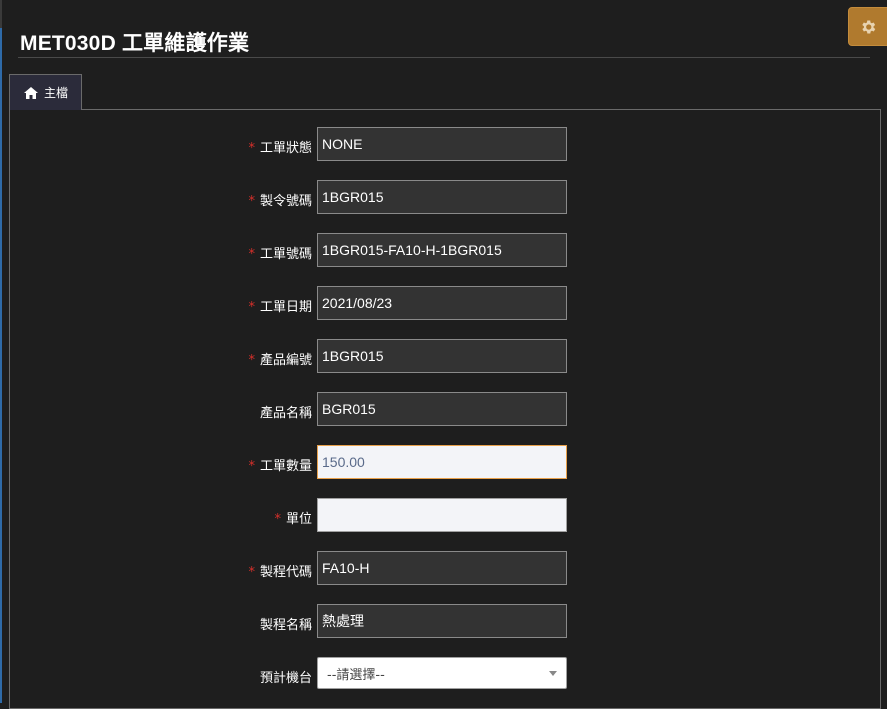  I want to click on home-icon, so click(31, 92).